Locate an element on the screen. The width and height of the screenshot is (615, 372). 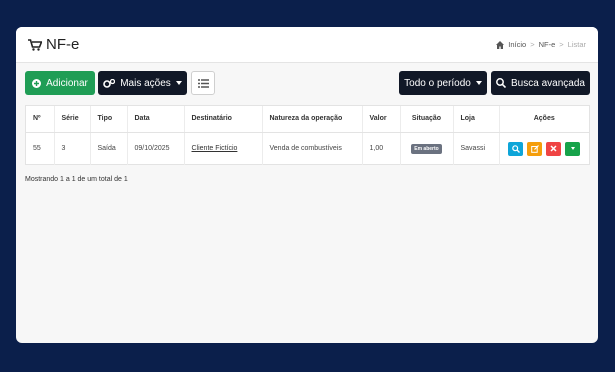
period-filter-label: Todo o período is located at coordinates (437, 83).